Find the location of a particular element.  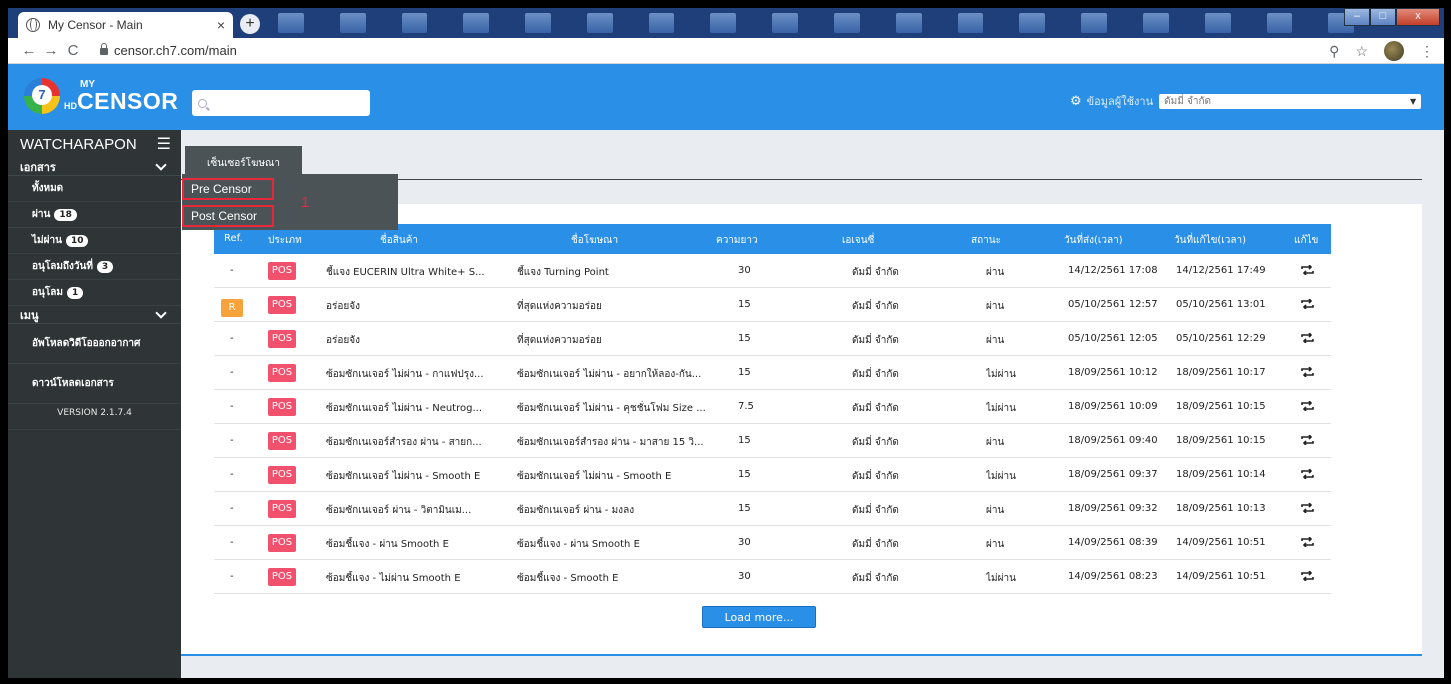

menu-item-post-censor: Post Censor is located at coordinates (228, 216).